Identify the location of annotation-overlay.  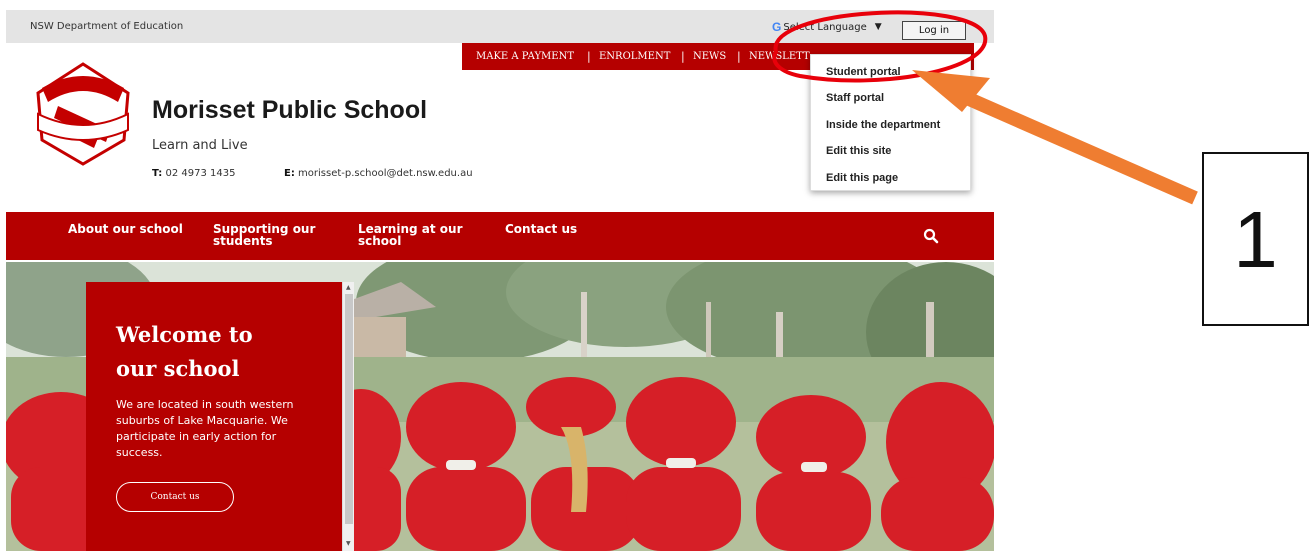
(985, 107).